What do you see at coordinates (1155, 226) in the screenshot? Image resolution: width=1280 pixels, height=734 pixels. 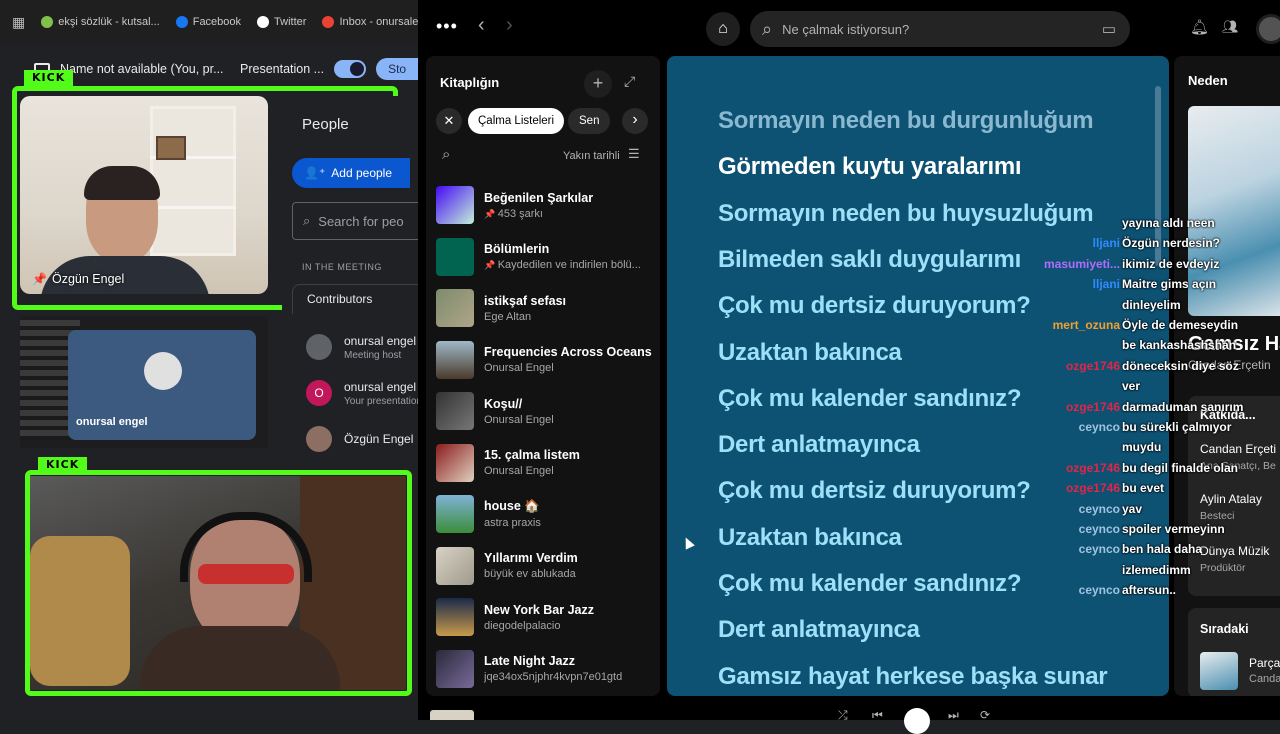 I see `chat-message: yayına aldı neen` at bounding box center [1155, 226].